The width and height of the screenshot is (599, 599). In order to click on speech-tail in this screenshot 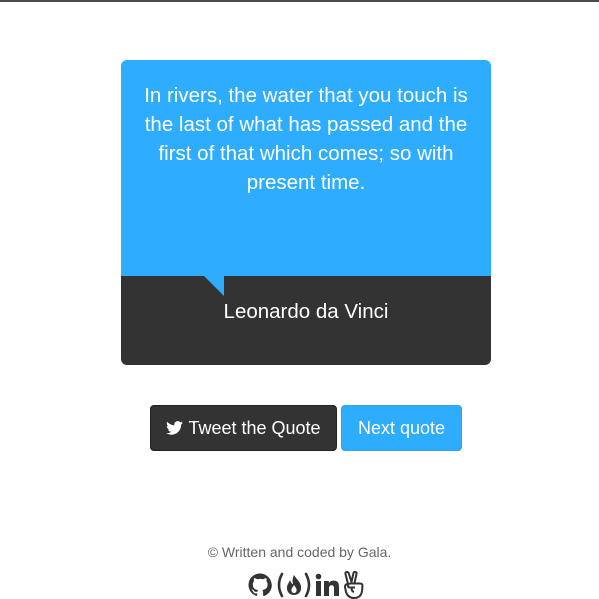, I will do `click(214, 286)`.